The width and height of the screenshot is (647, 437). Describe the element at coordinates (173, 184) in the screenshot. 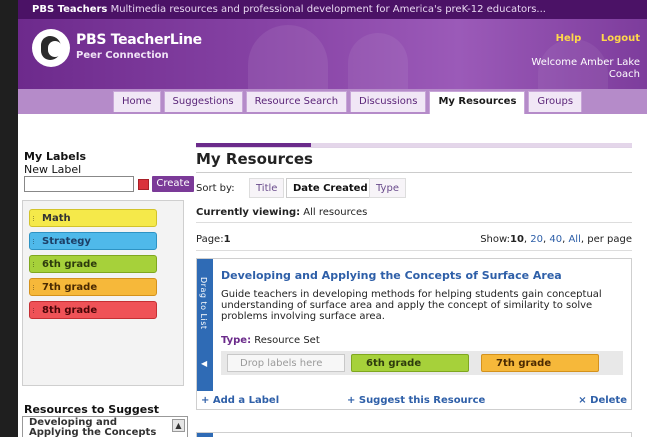

I see `create-label-button: Create` at that location.